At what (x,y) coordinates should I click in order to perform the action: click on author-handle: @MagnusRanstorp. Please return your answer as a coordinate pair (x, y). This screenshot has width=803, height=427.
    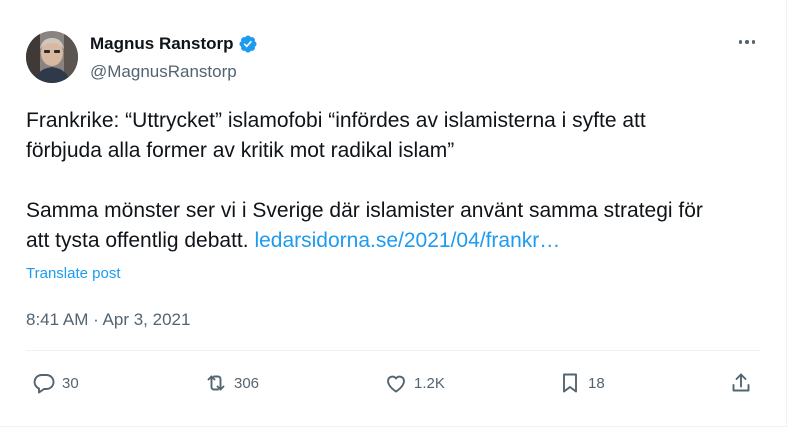
    Looking at the image, I should click on (163, 72).